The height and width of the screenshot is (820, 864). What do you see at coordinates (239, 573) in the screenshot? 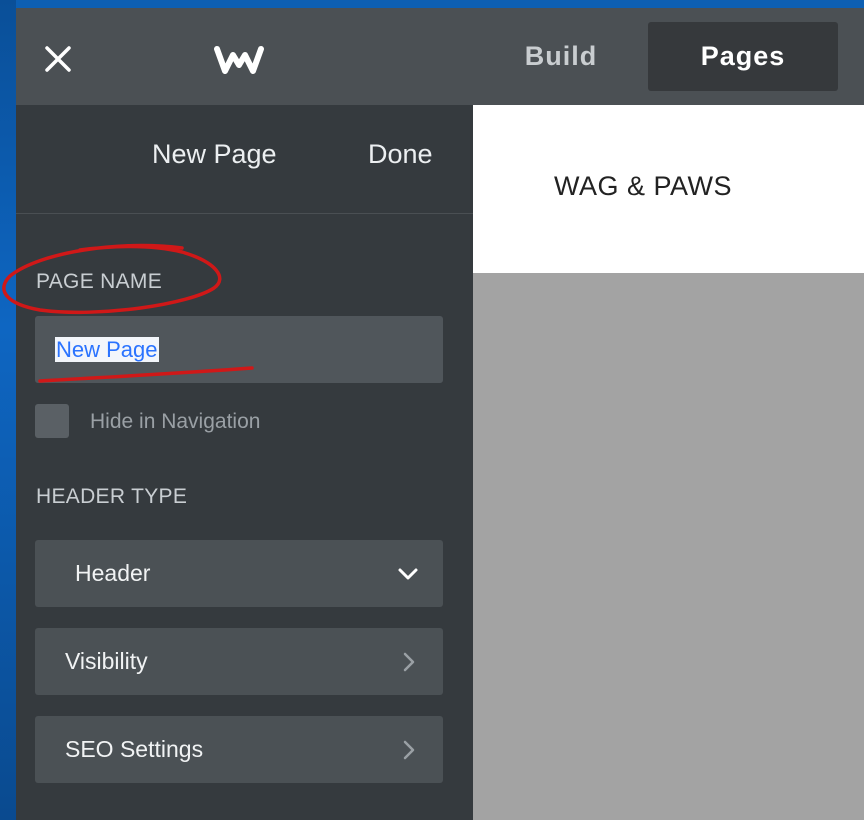
I see `header-type-select: Header` at bounding box center [239, 573].